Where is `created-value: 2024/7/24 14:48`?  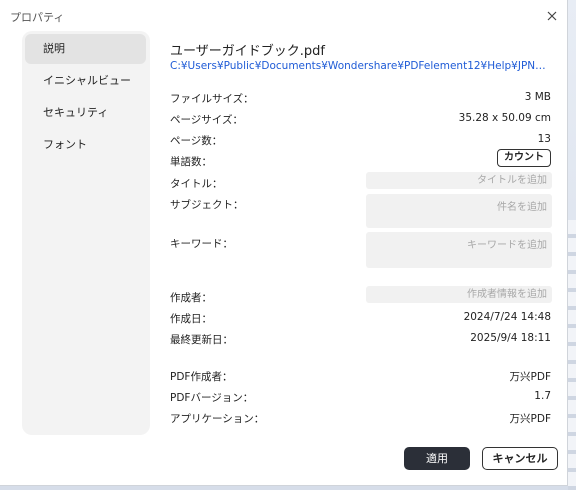
created-value: 2024/7/24 14:48 is located at coordinates (507, 317).